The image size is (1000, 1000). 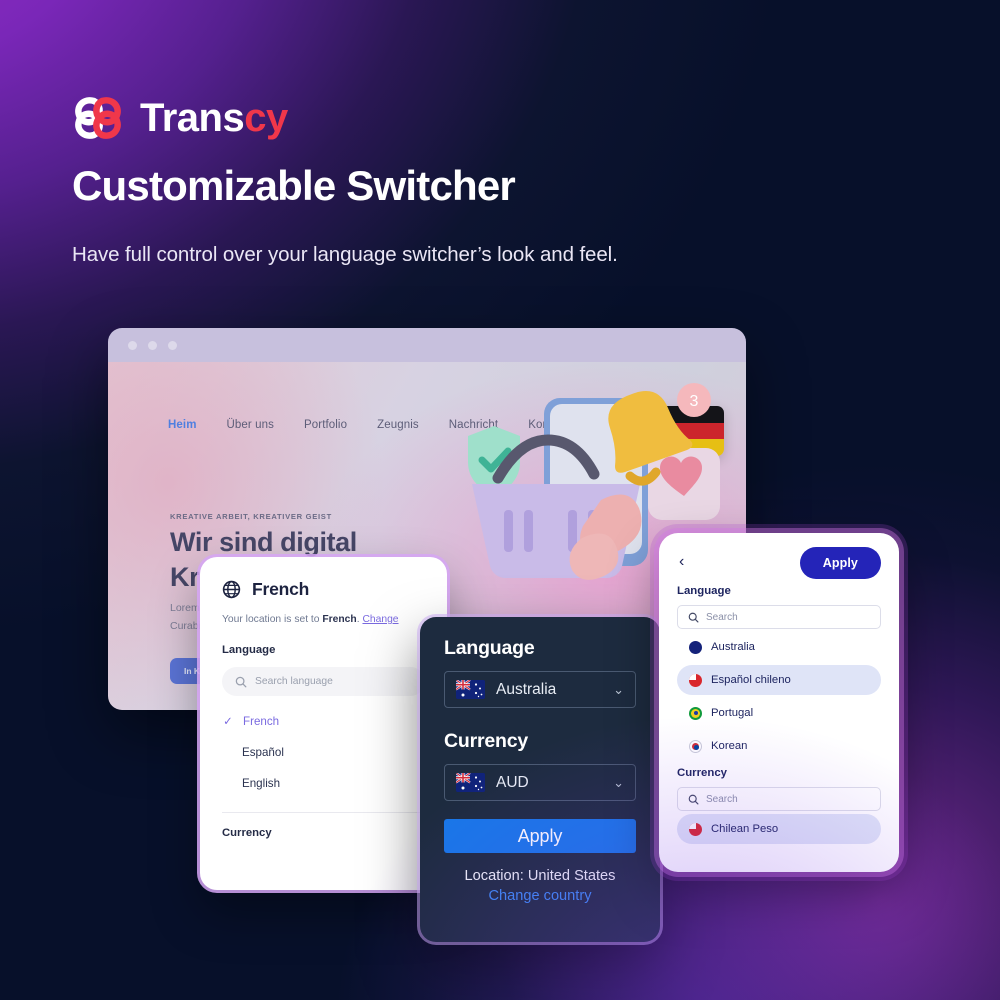 I want to click on right-apply-button: Apply, so click(x=840, y=563).